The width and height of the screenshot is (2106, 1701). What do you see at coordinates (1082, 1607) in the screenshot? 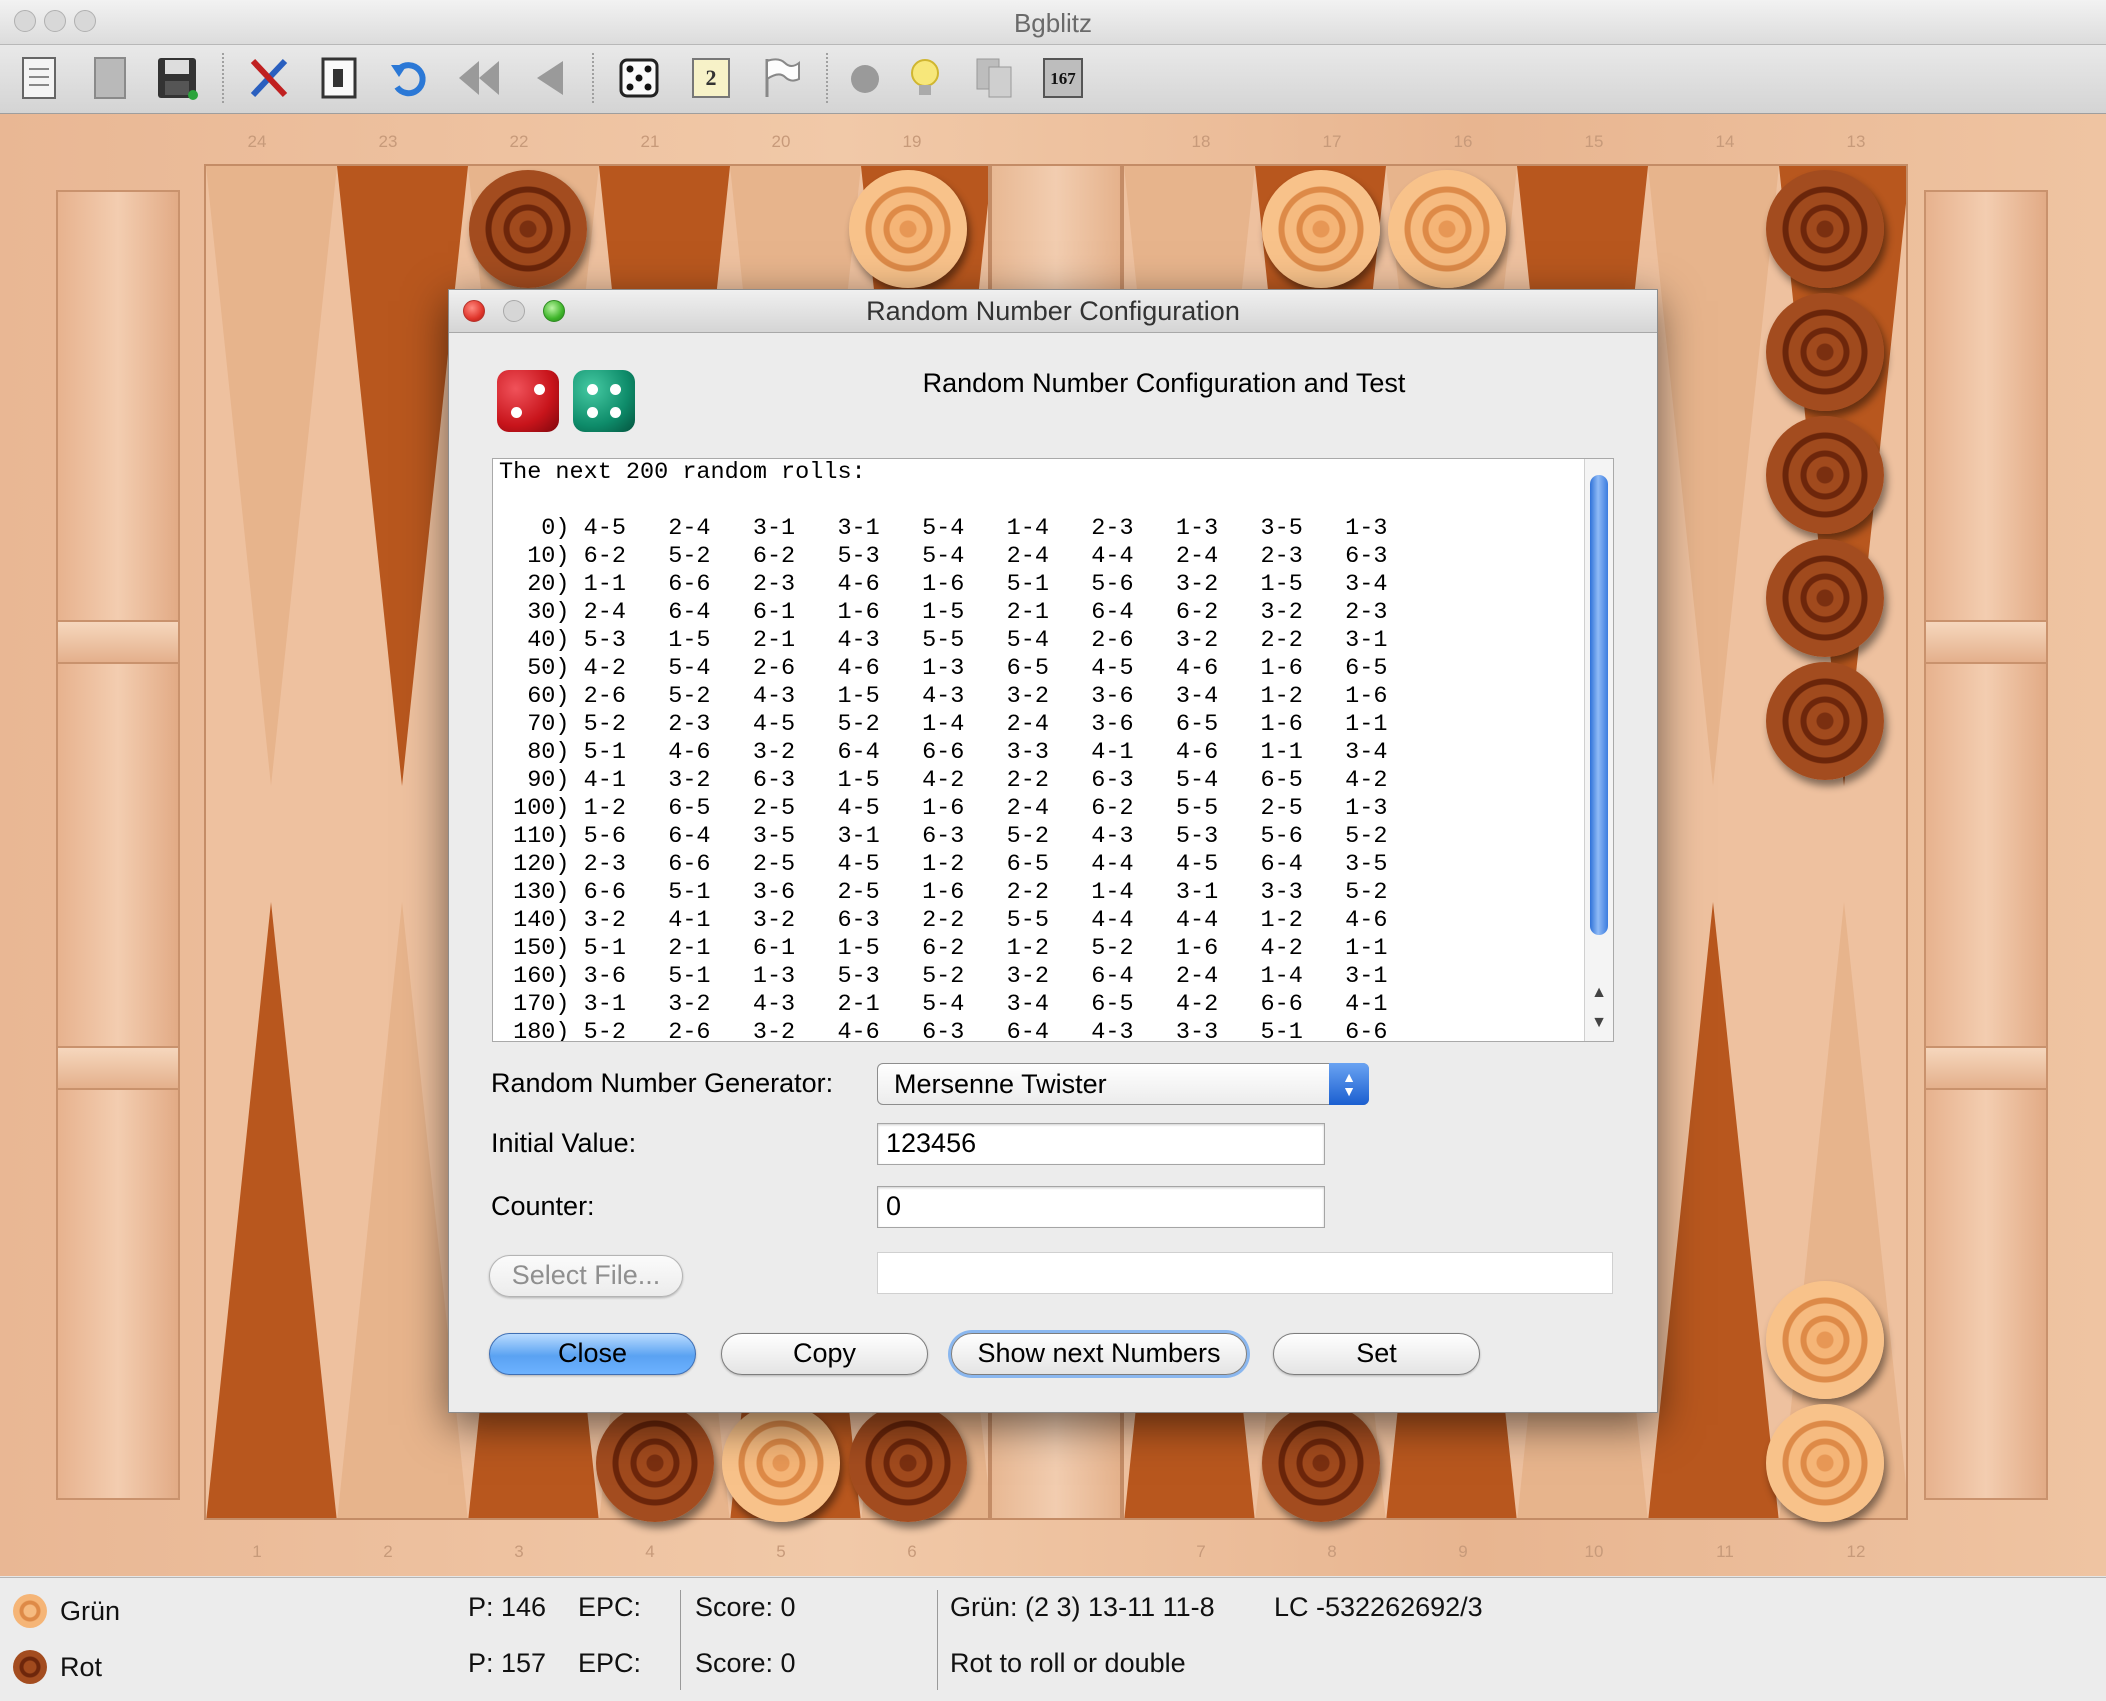
I see `last-move: Grün: (2 3) 13-11 11-8` at bounding box center [1082, 1607].